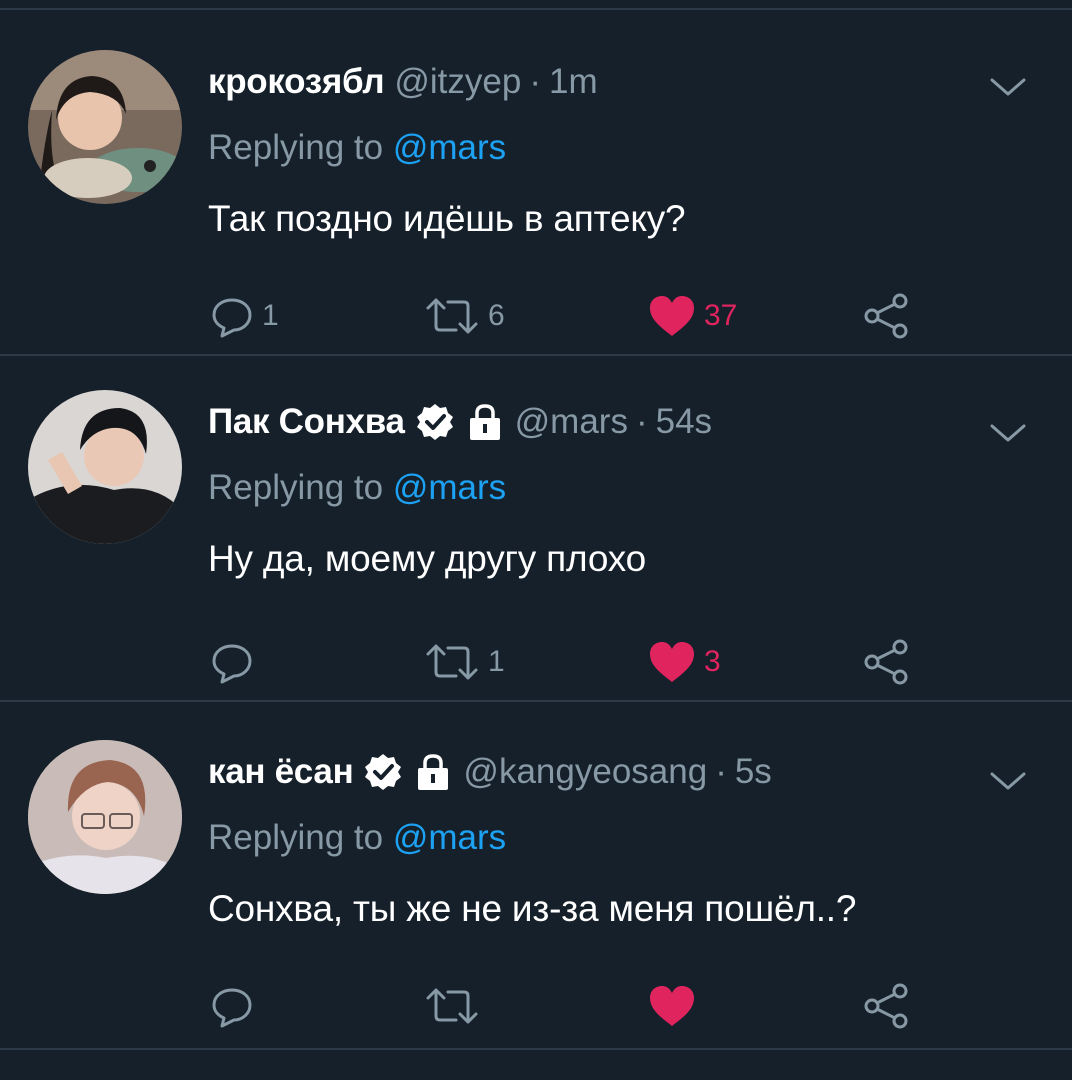 This screenshot has width=1072, height=1080. What do you see at coordinates (753, 772) in the screenshot?
I see `timestamp: 5s` at bounding box center [753, 772].